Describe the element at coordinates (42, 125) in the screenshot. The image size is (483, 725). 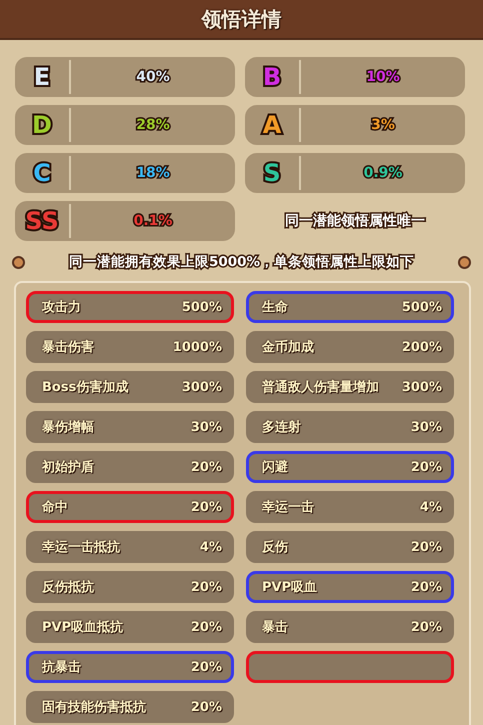
I see `grade-letter: D` at that location.